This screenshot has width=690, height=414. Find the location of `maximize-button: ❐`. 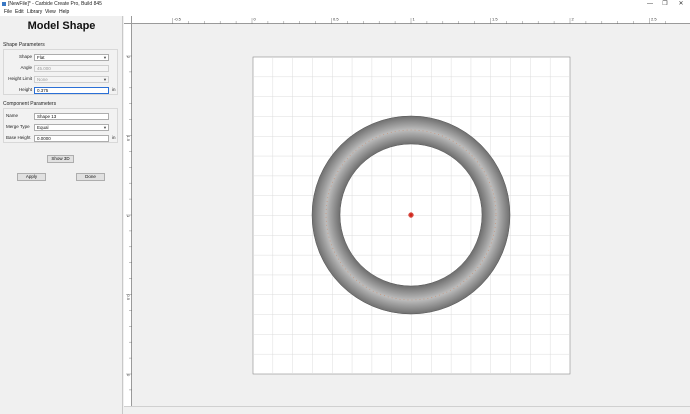

maximize-button: ❐ is located at coordinates (665, 4).